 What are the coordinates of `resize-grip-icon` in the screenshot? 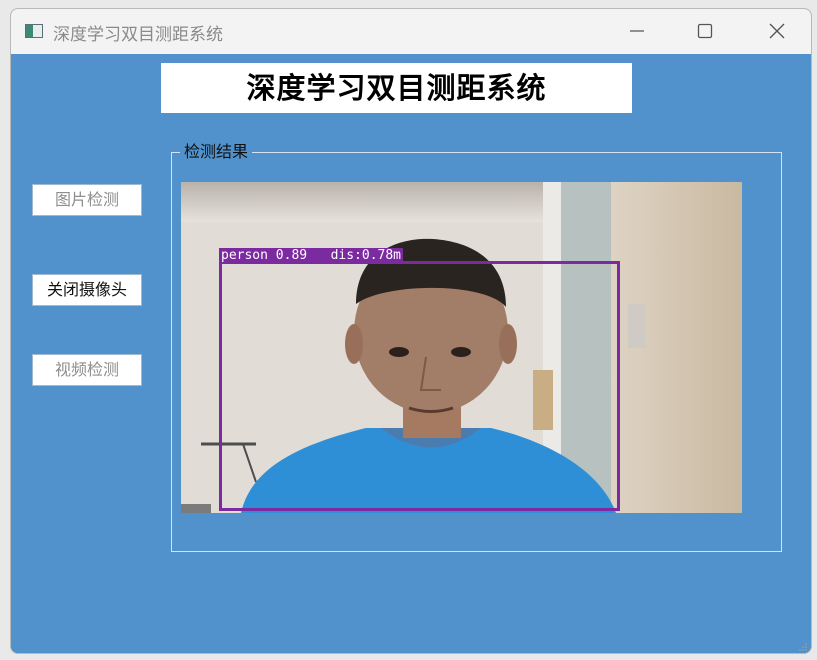 It's located at (803, 647).